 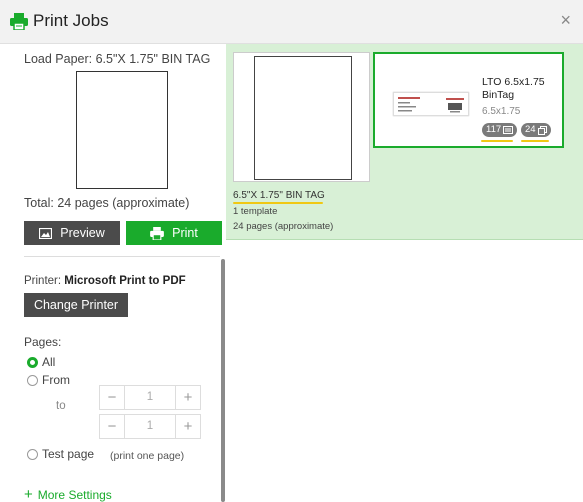 What do you see at coordinates (283, 226) in the screenshot?
I see `sheet-page-count: 24 pages (approximate)` at bounding box center [283, 226].